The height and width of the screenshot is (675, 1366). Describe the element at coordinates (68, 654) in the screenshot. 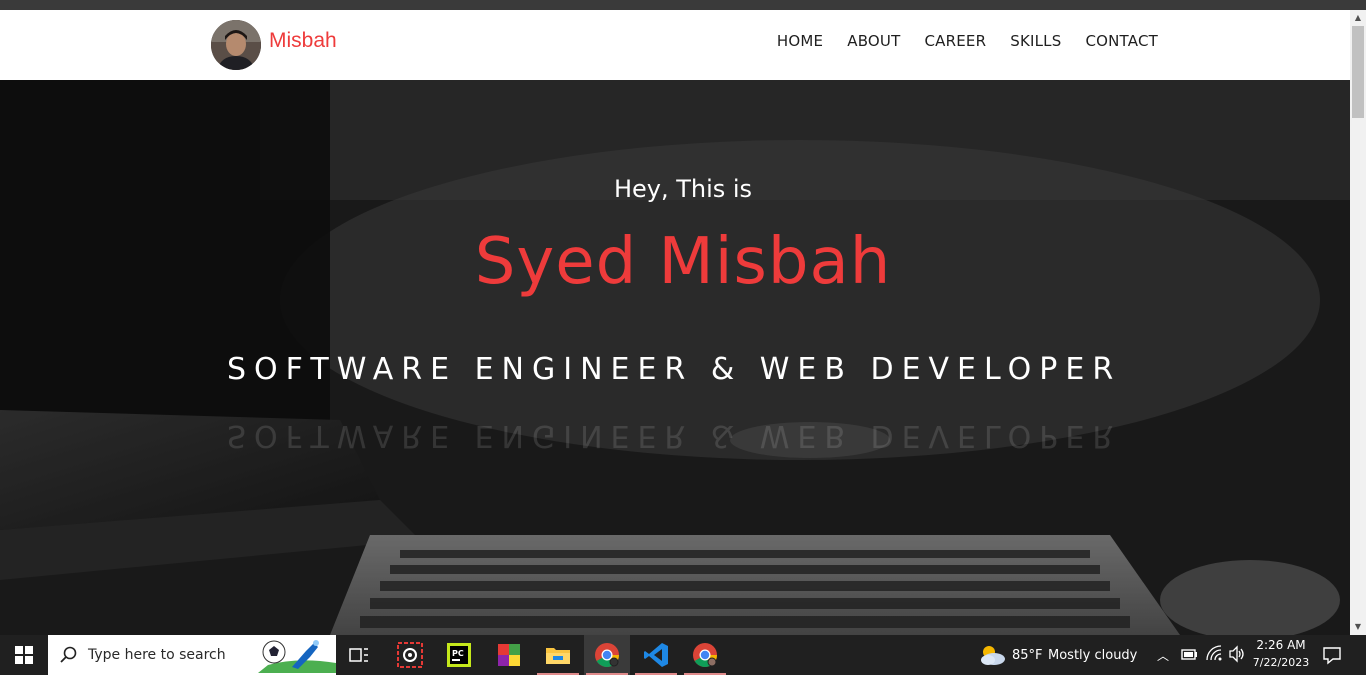

I see `search-icon` at that location.